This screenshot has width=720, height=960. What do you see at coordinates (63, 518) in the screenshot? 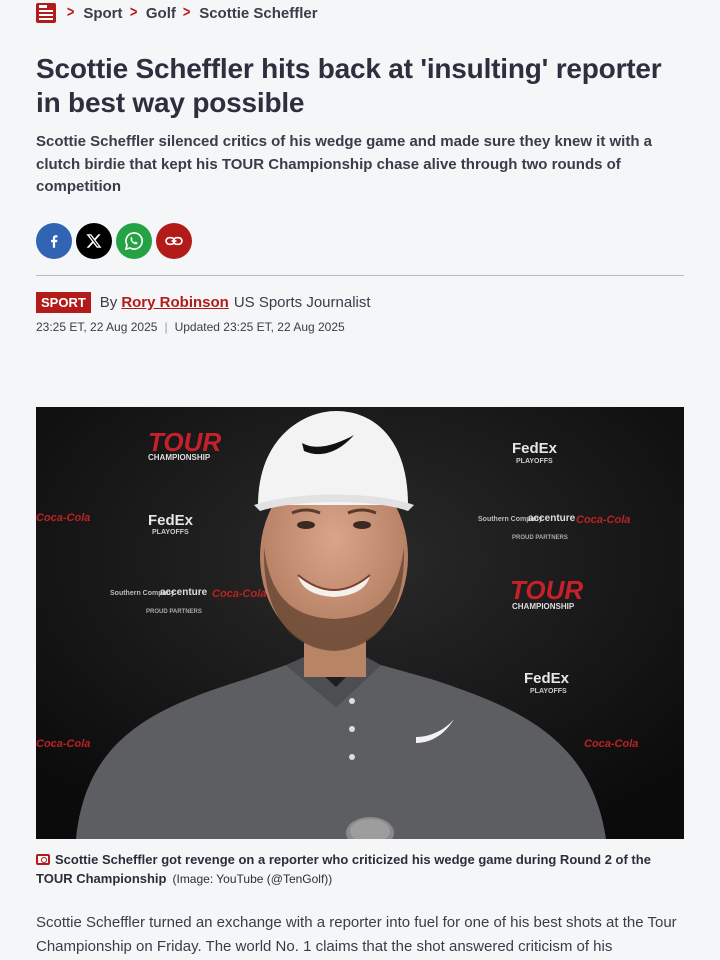
I see `sign-cocacola-4: Coca-Cola` at bounding box center [63, 518].